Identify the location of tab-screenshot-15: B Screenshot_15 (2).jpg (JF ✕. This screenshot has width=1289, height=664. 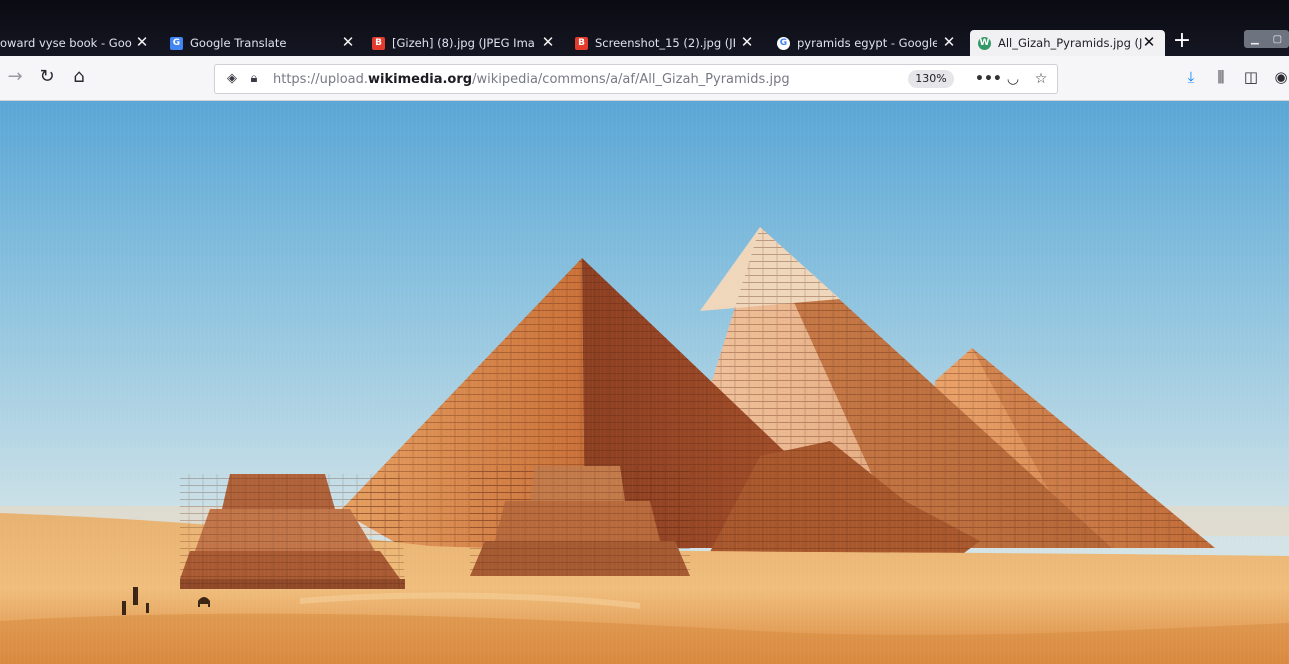
(665, 43).